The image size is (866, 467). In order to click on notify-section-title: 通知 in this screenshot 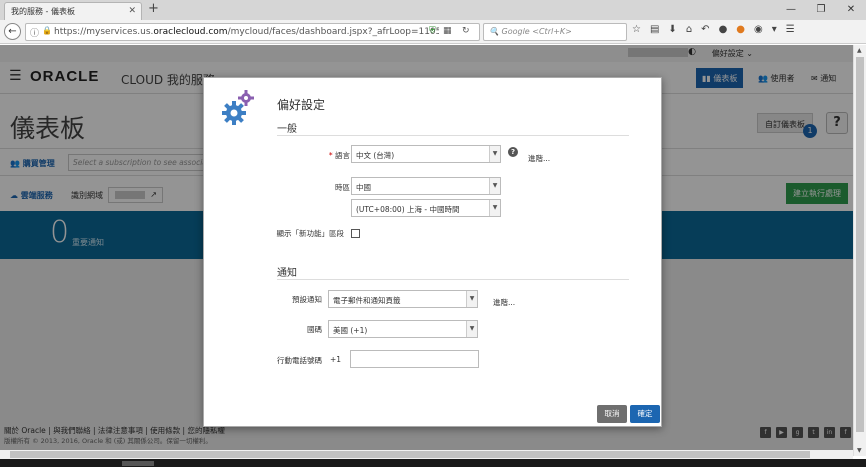, I will do `click(287, 273)`.